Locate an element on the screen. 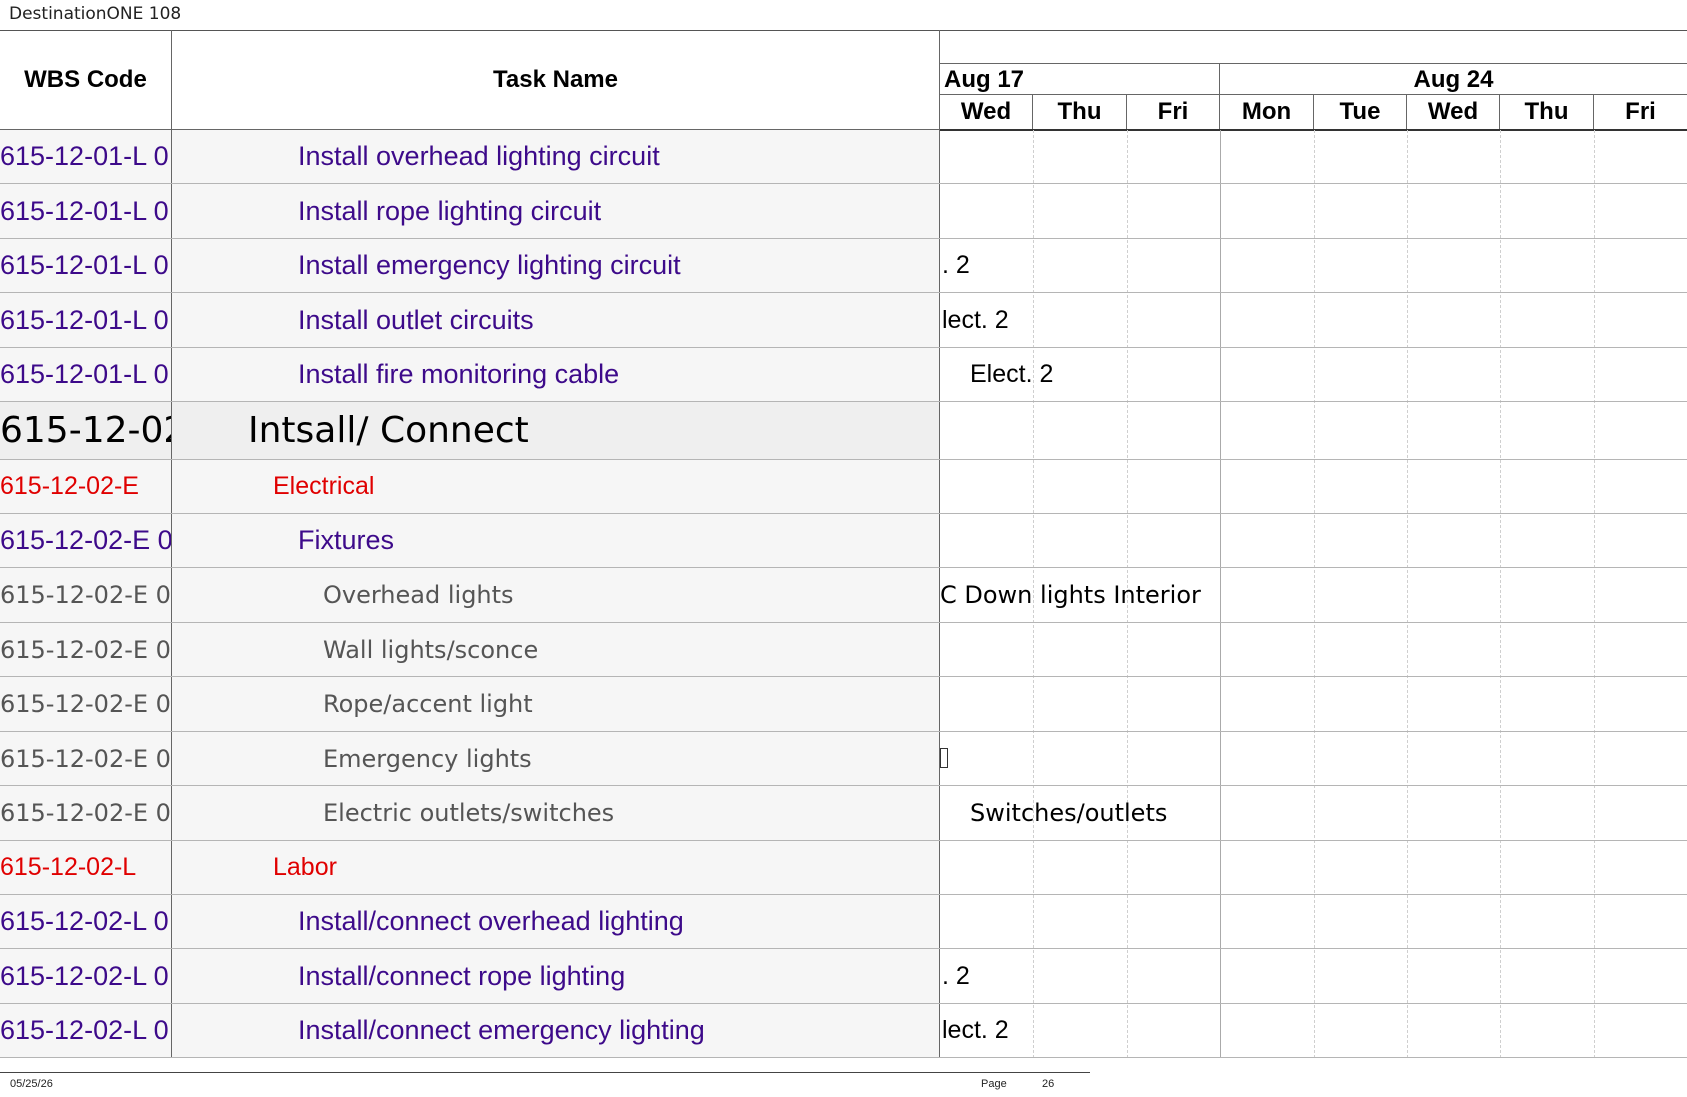 This screenshot has height=1097, width=1687. task-name-column-header: Task Name is located at coordinates (556, 80).